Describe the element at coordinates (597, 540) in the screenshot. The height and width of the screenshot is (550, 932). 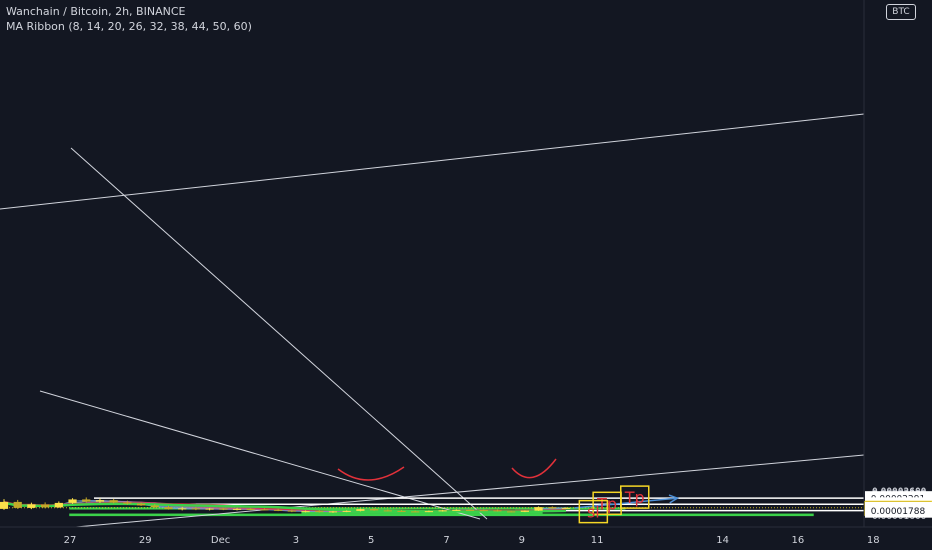
I see `x-tick-label: 11` at that location.